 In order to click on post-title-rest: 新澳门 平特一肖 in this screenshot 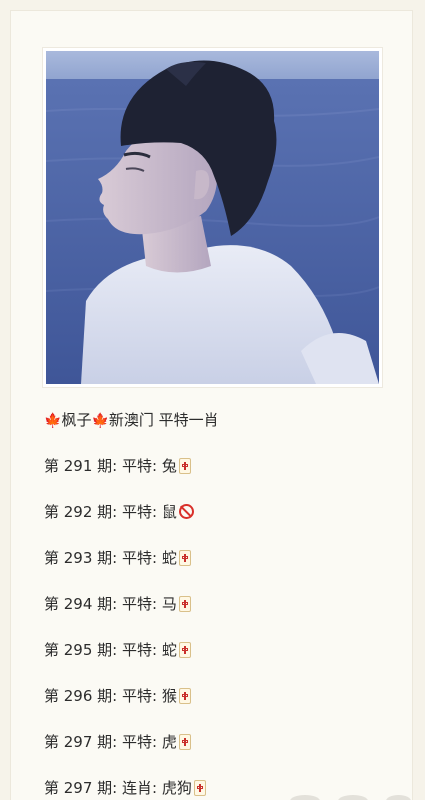, I will do `click(163, 420)`.